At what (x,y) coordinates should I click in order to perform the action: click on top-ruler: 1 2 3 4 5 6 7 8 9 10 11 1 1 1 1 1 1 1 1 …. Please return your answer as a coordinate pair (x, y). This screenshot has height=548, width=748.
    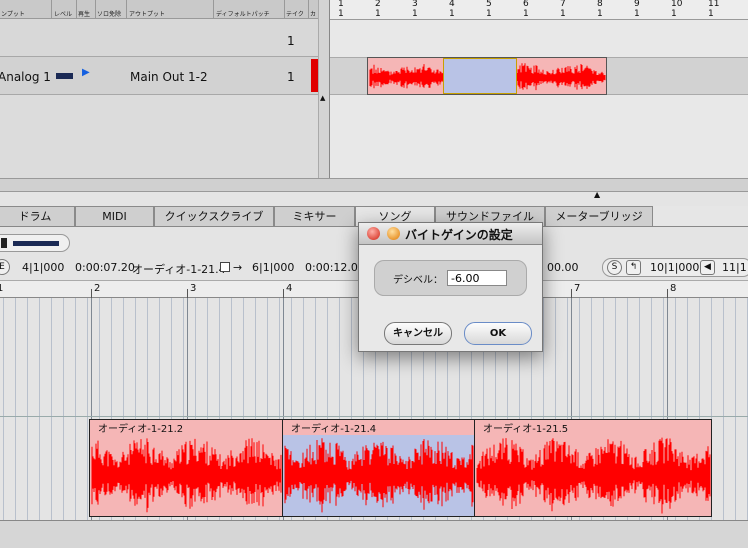
    Looking at the image, I should click on (539, 10).